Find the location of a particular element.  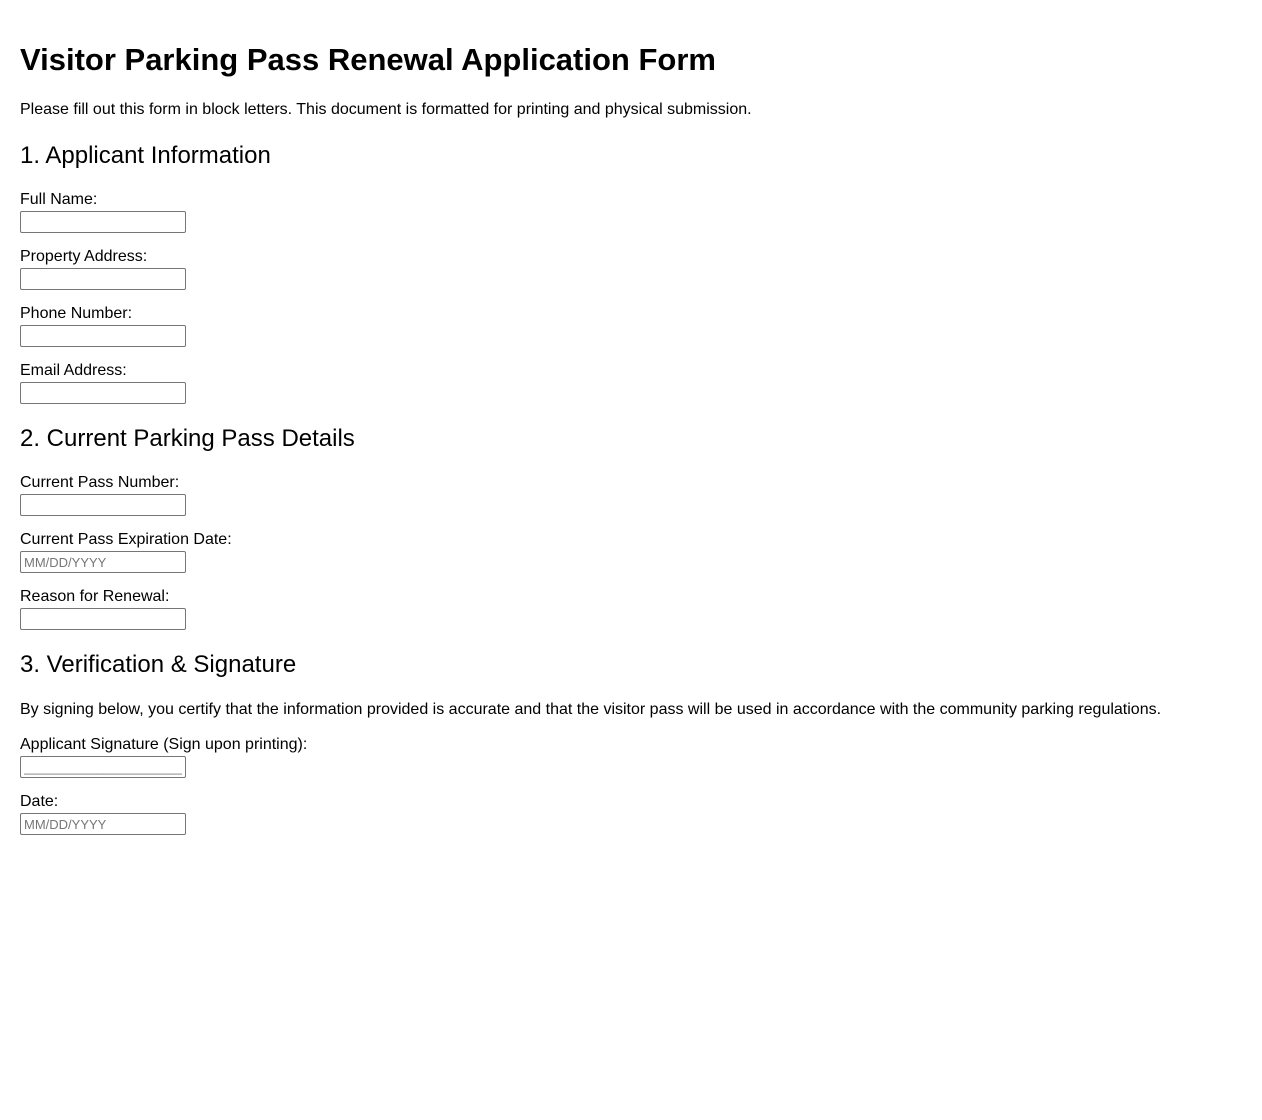

phone-number-label: Phone Number: is located at coordinates (76, 313).